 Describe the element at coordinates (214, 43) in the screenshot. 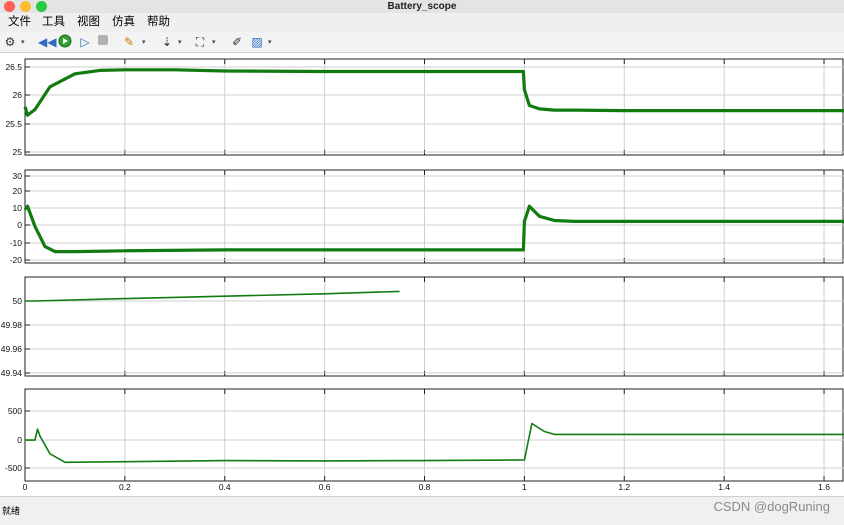

I see `zoom-dropdown-icon: ▾` at that location.